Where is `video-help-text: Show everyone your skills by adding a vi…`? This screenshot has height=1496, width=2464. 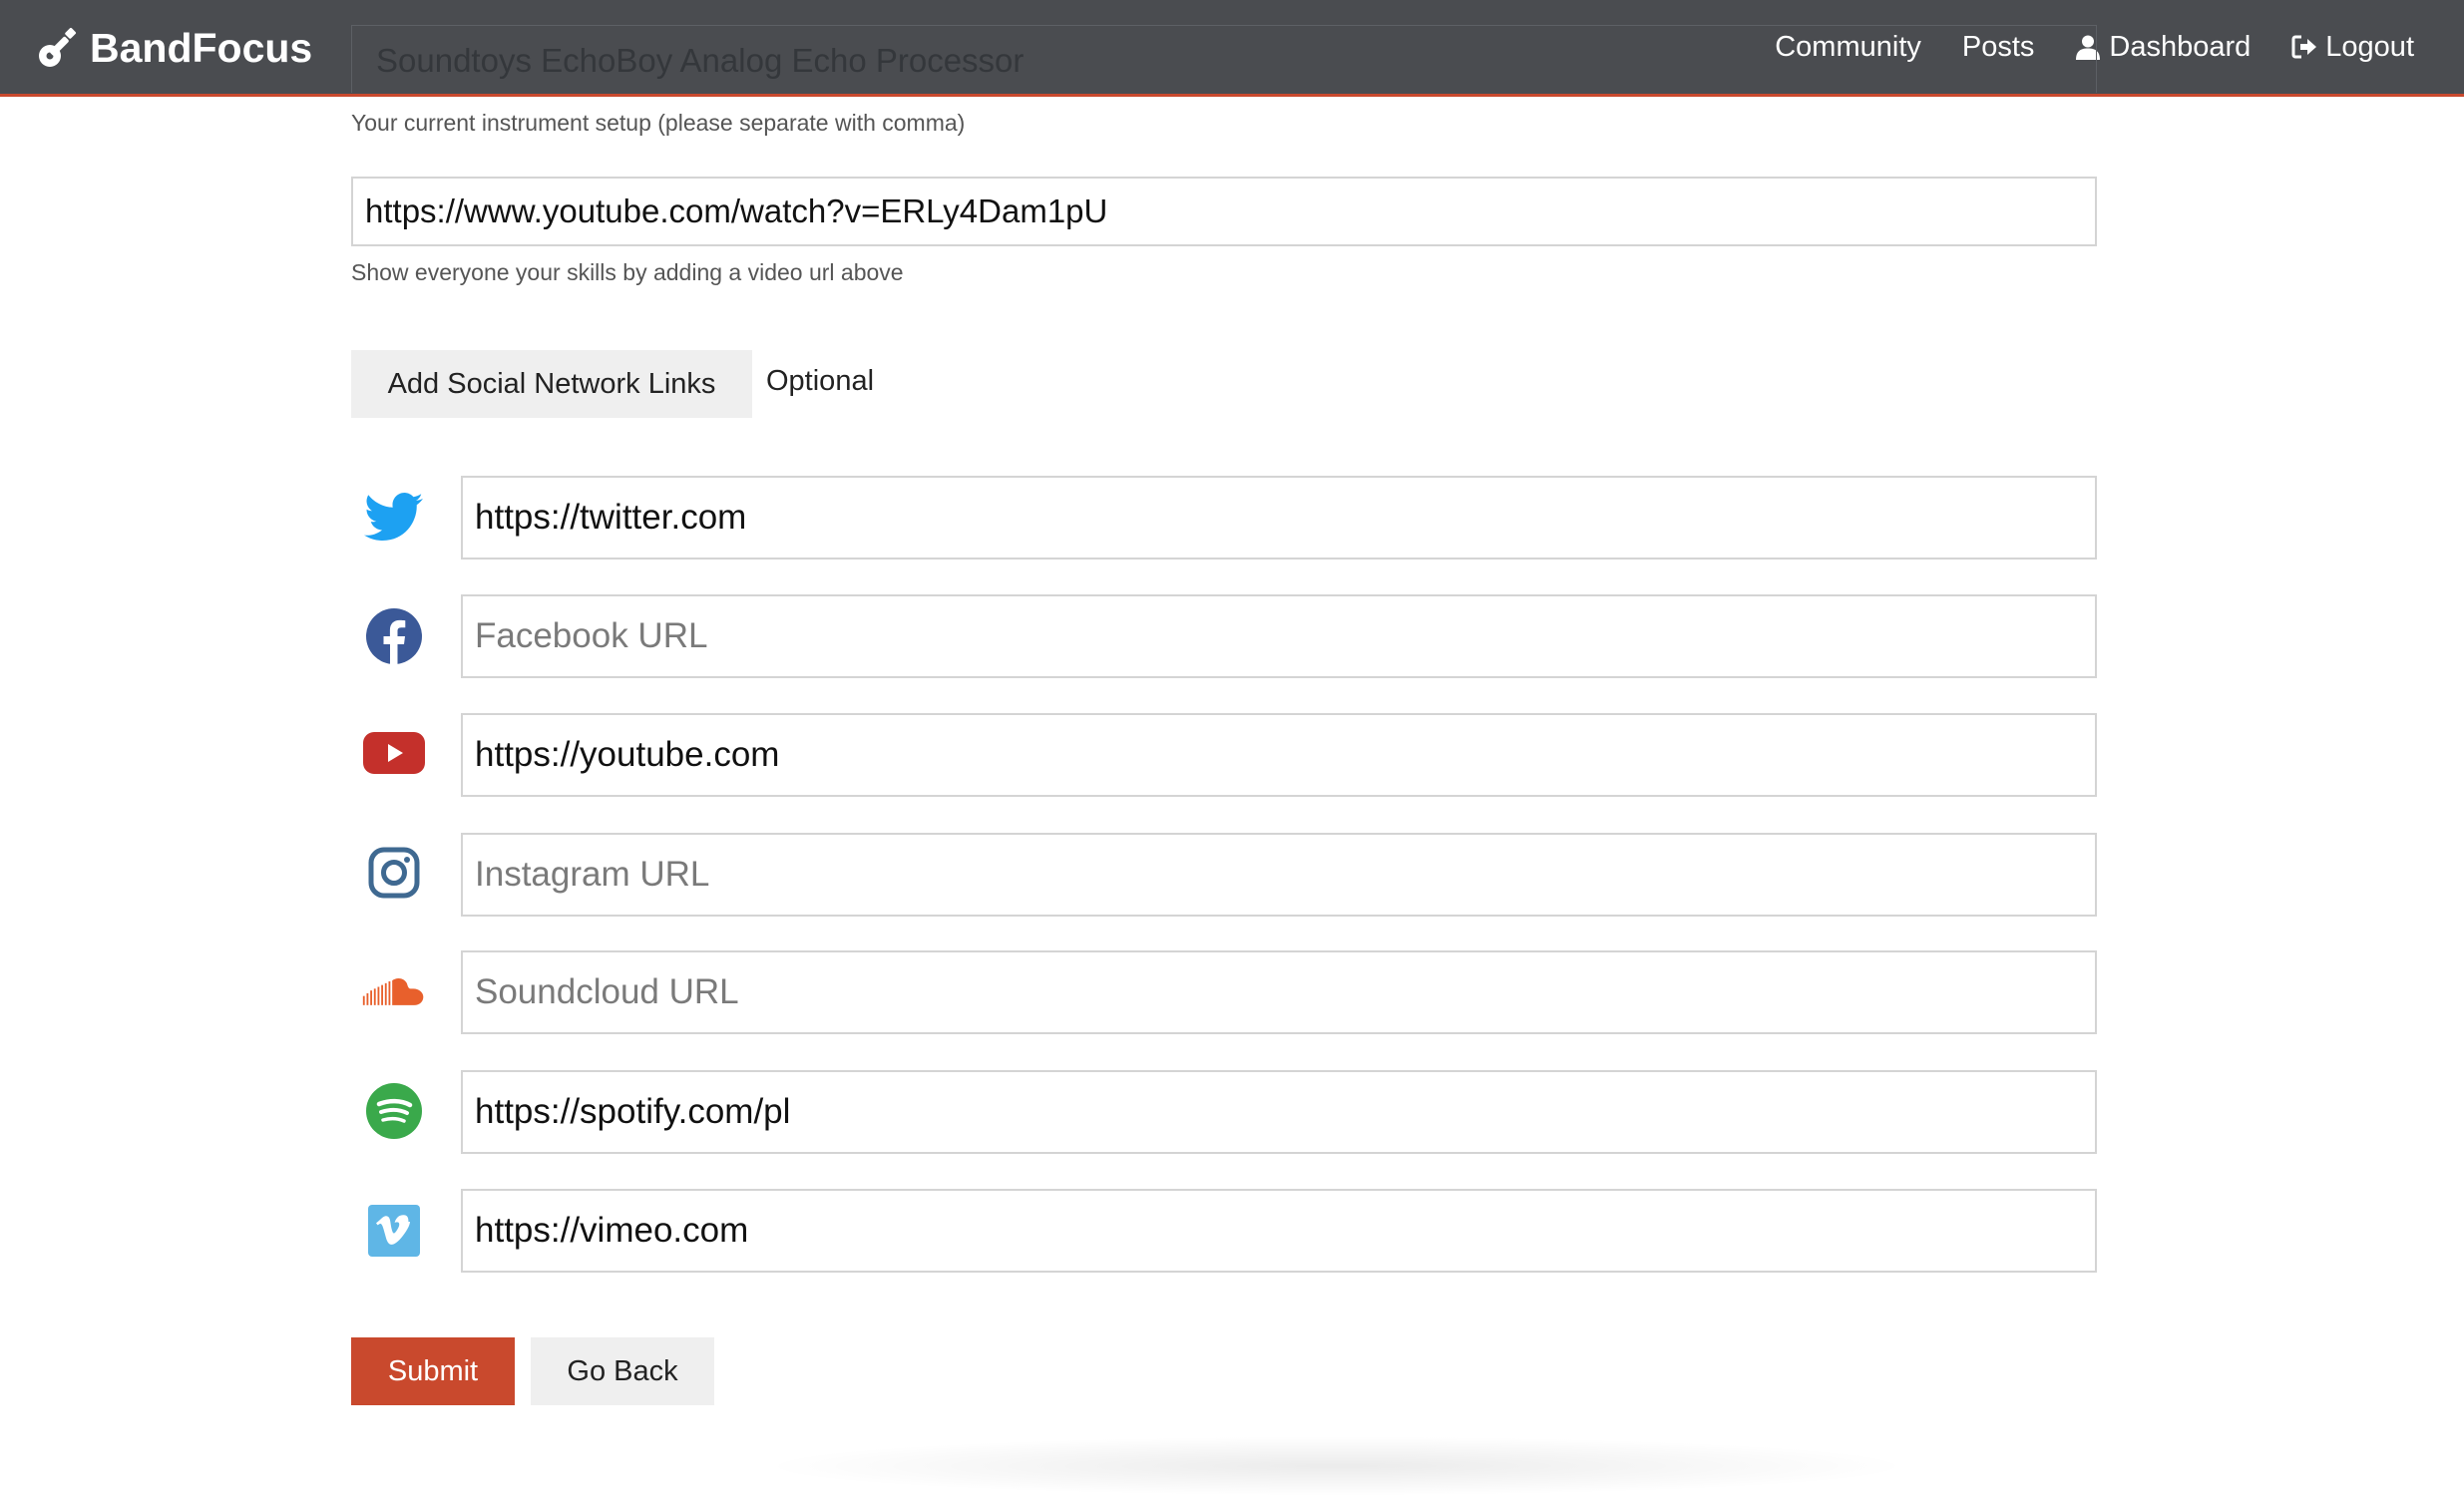
video-help-text: Show everyone your skills by adding a vi… is located at coordinates (627, 272).